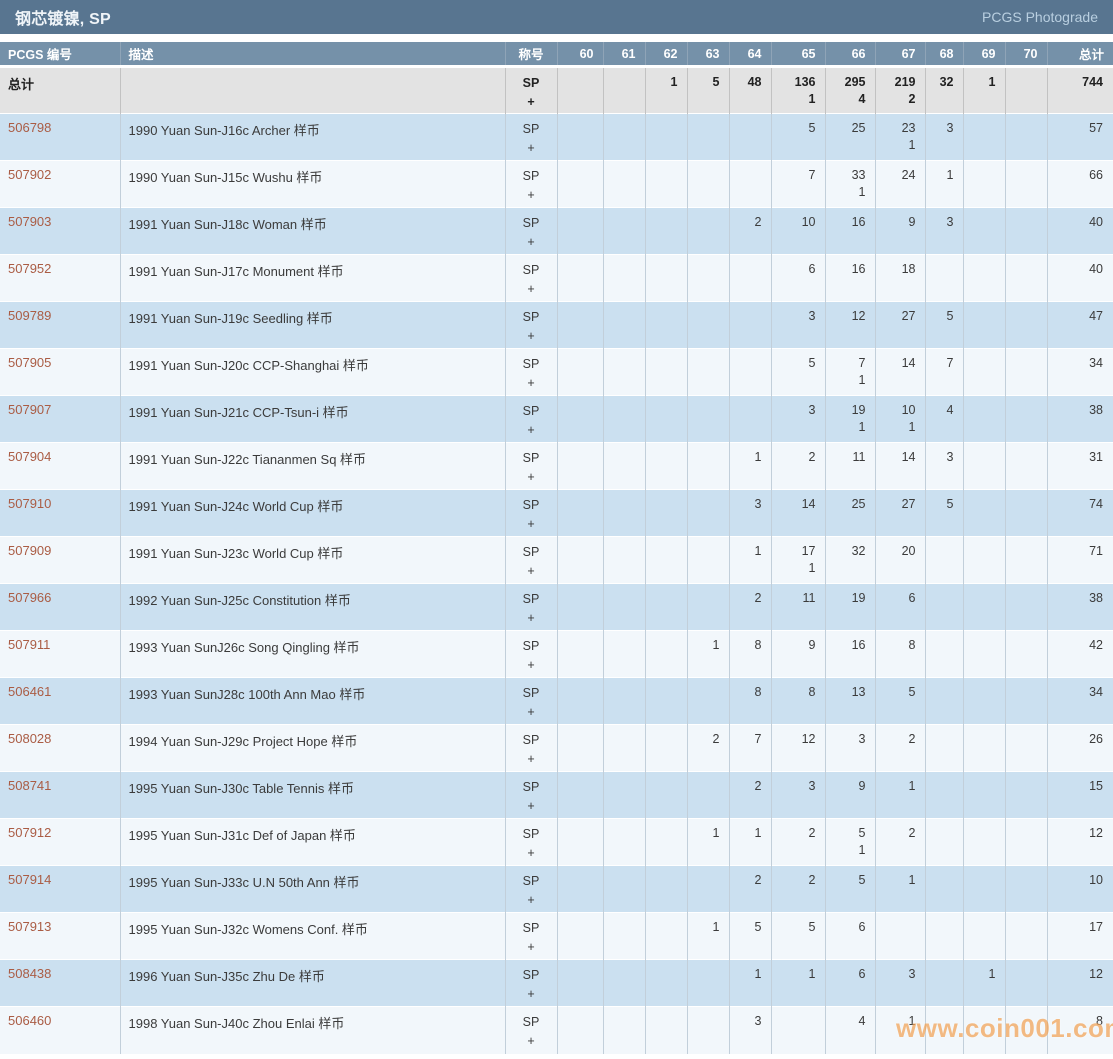 Image resolution: width=1113 pixels, height=1059 pixels. Describe the element at coordinates (29, 315) in the screenshot. I see `pcgs-number-link: 509789` at that location.